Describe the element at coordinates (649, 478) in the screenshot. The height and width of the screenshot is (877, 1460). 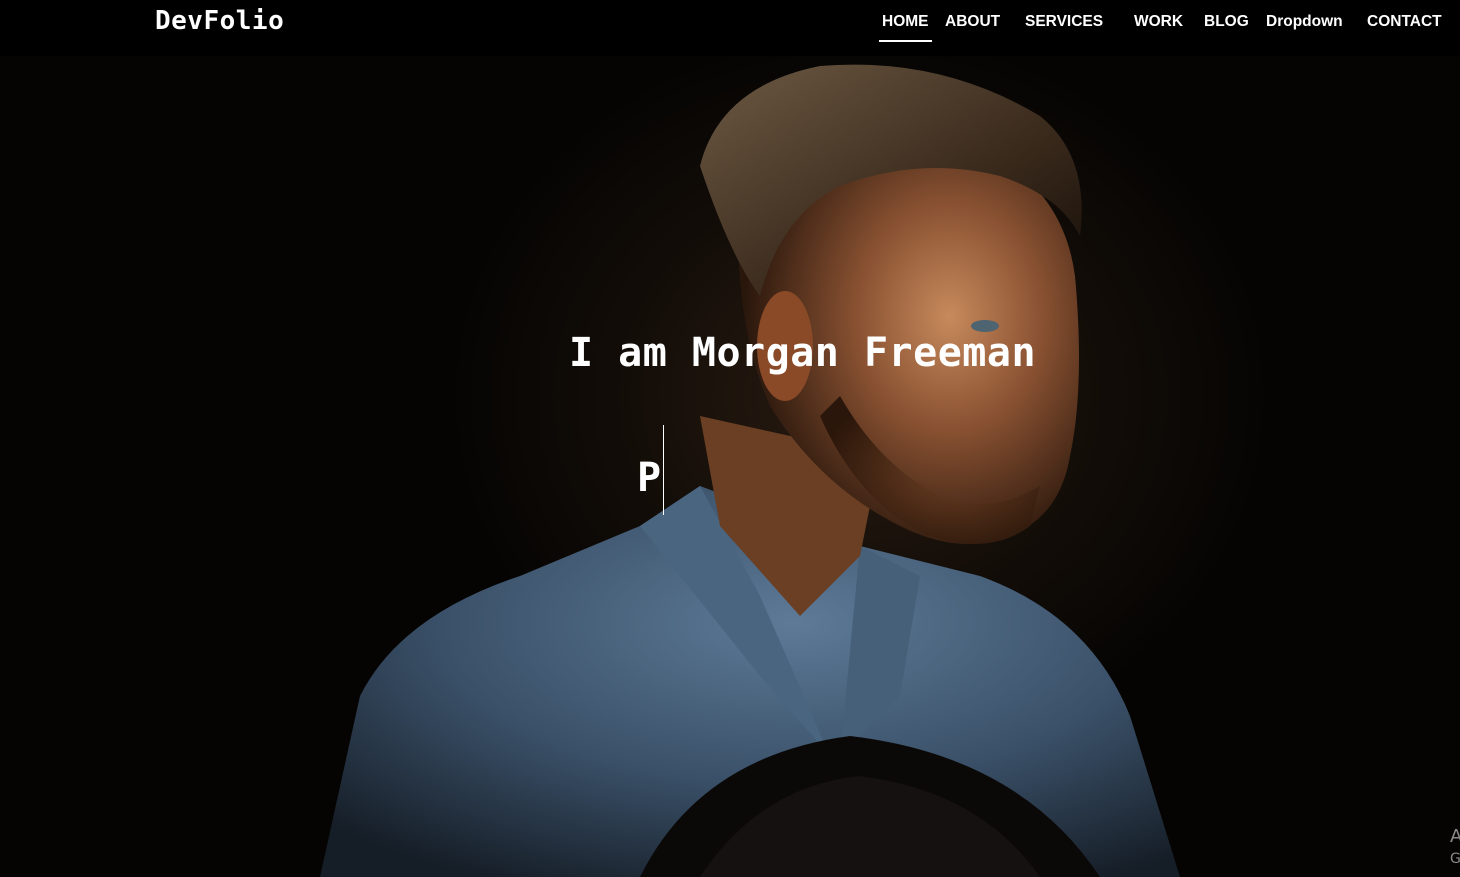
I see `hero-typed-text: P` at that location.